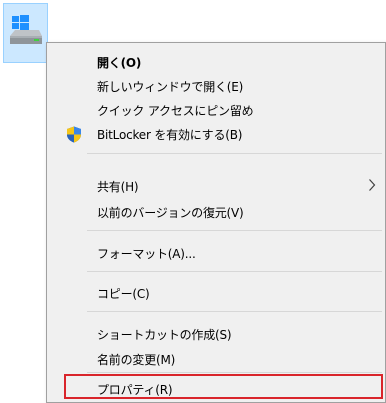 The width and height of the screenshot is (386, 403). Describe the element at coordinates (216, 293) in the screenshot. I see `menu-item-copy: コピー(C)` at that location.